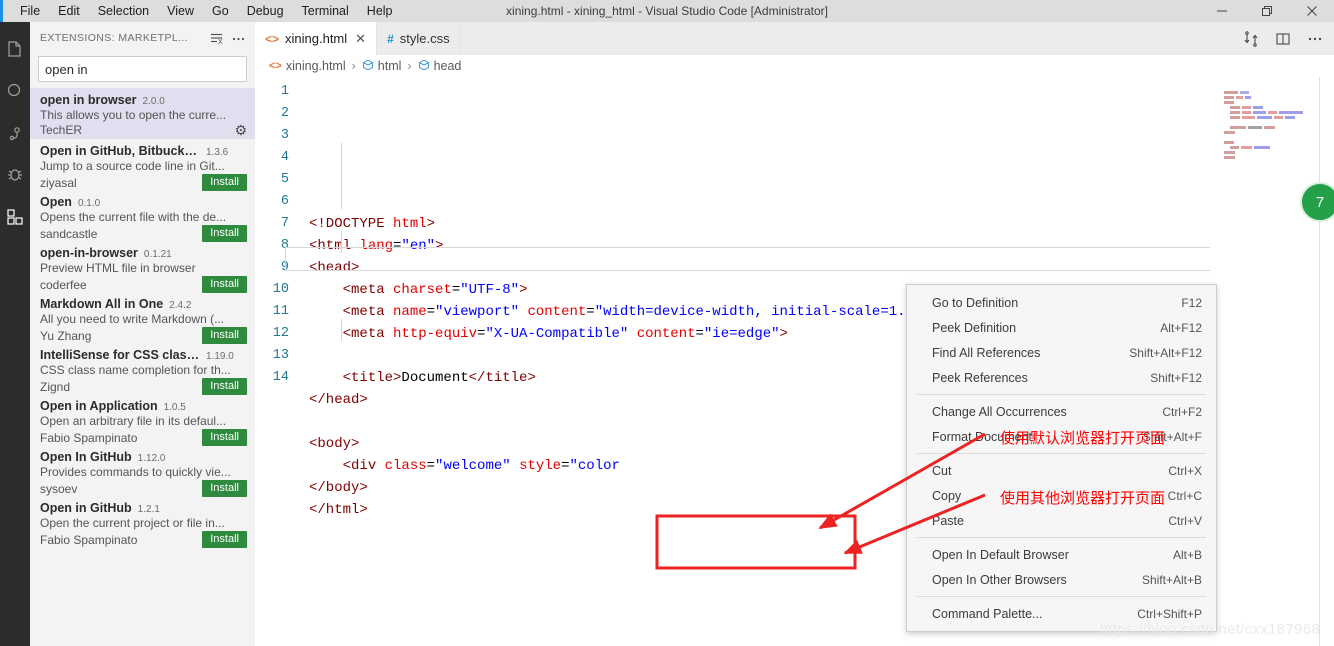  I want to click on context-menu-item: Find All References Shift+Alt+F12, so click(1061, 352).